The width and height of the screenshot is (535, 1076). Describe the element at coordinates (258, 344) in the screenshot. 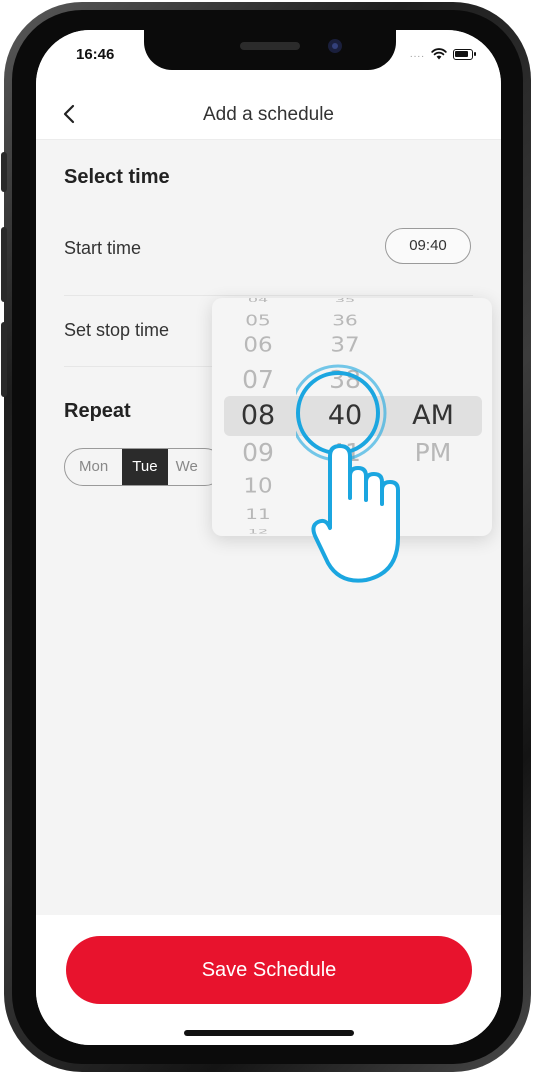

I see `hour-option: 06` at that location.